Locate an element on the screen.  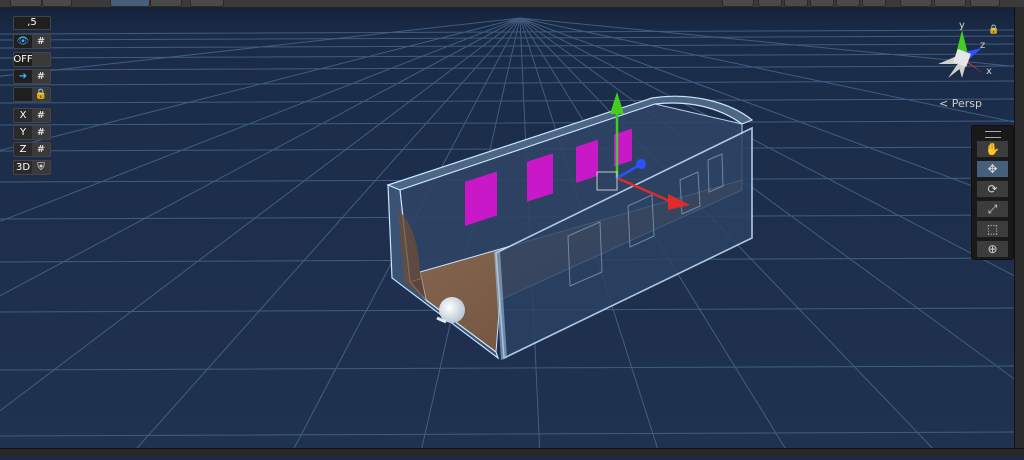
mode-3d-label: 3D is located at coordinates (23, 167).